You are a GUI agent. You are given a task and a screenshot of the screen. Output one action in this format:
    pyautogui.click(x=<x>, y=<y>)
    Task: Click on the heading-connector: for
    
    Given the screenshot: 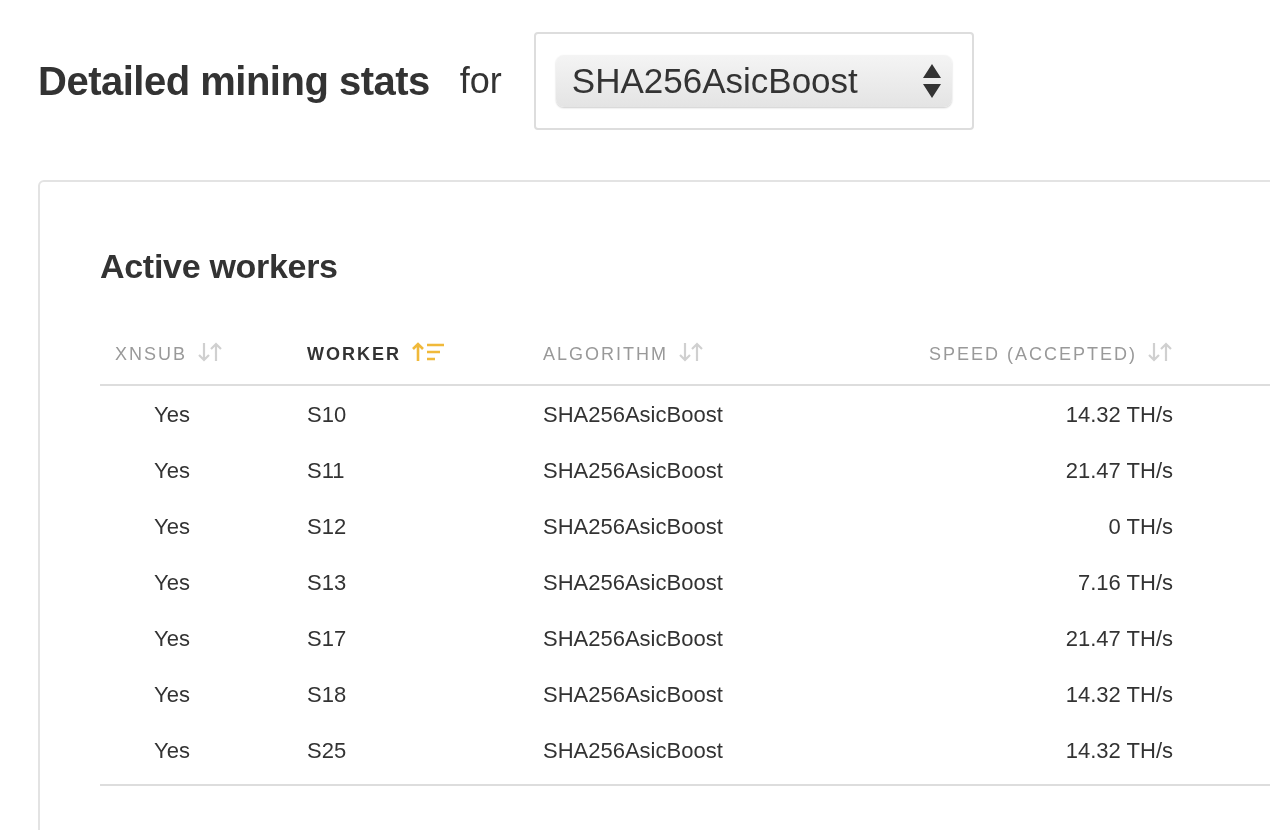 What is the action you would take?
    pyautogui.click(x=480, y=81)
    